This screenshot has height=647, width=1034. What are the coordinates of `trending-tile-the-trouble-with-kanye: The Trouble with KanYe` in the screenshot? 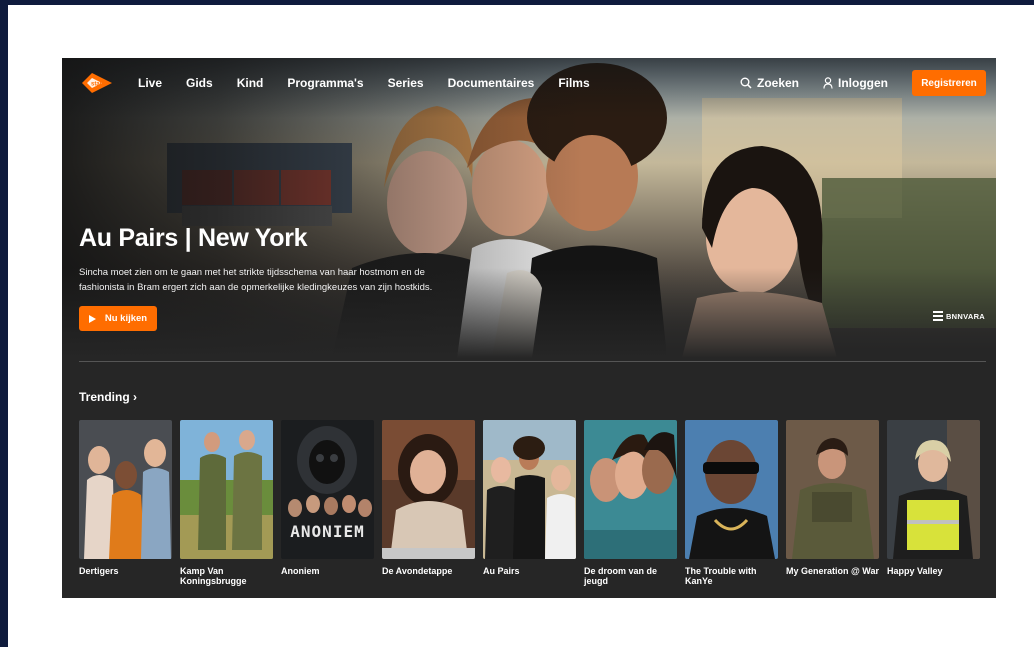 It's located at (731, 503).